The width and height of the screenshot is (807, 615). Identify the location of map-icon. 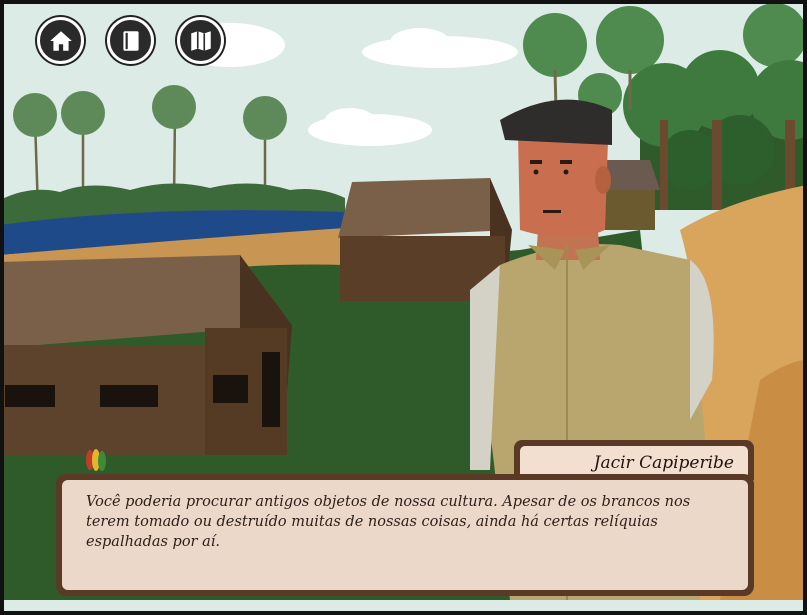
(200, 40).